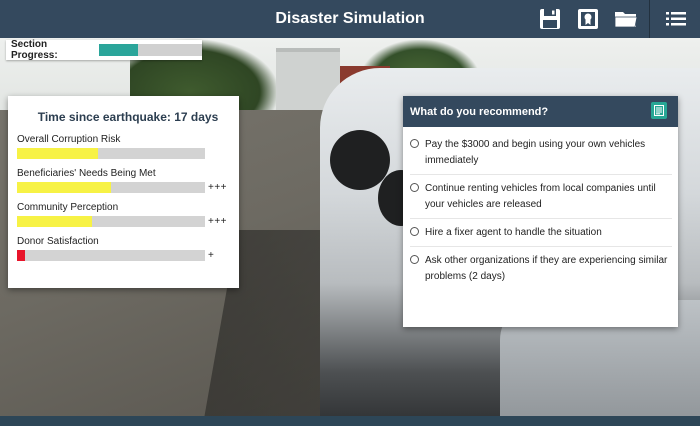 The image size is (700, 426). I want to click on stat-label: Beneficiaries' Needs Being Met, so click(86, 173).